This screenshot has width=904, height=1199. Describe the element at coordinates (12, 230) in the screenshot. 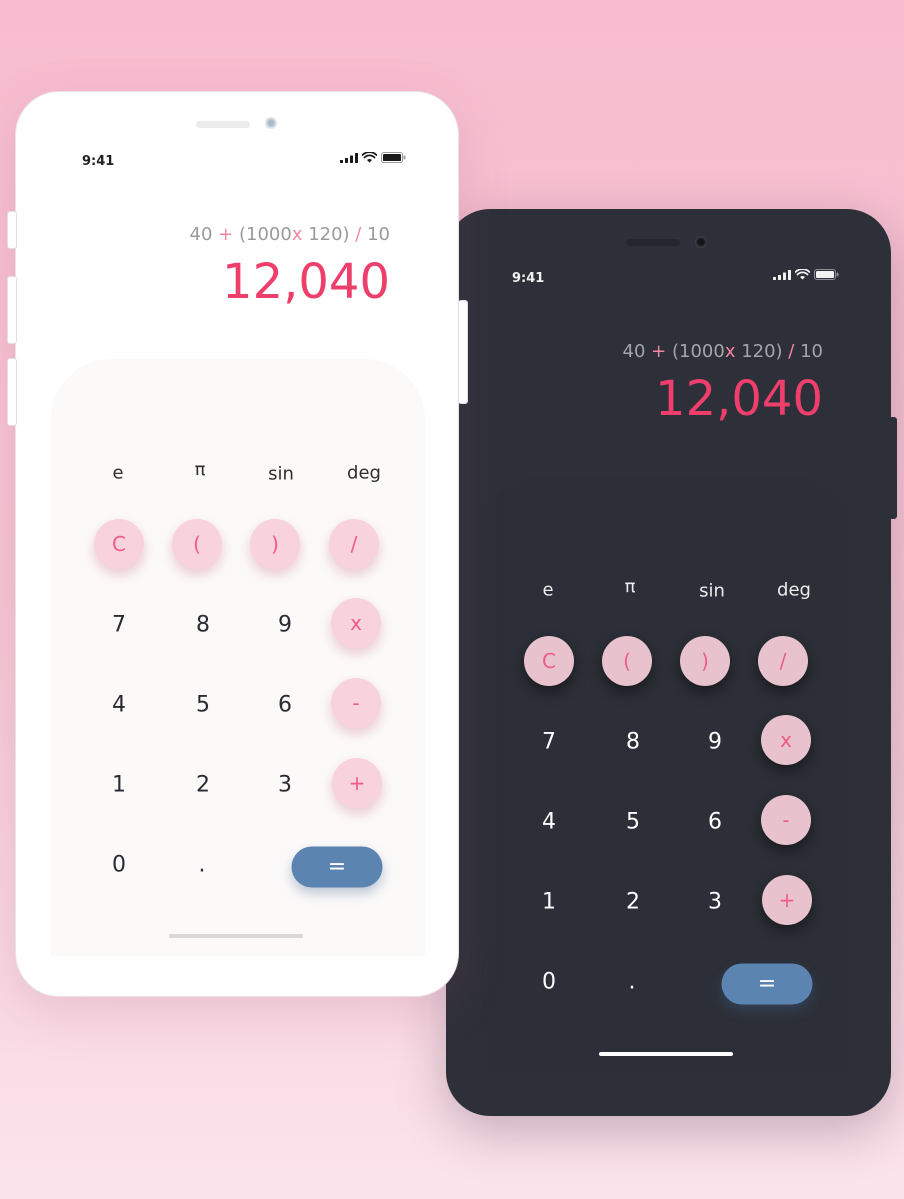

I see `mute-switch` at that location.